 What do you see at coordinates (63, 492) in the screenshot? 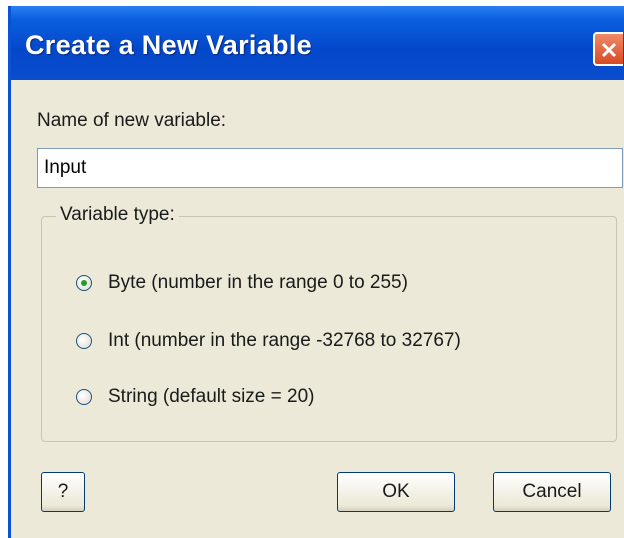
I see `help-button: ?` at bounding box center [63, 492].